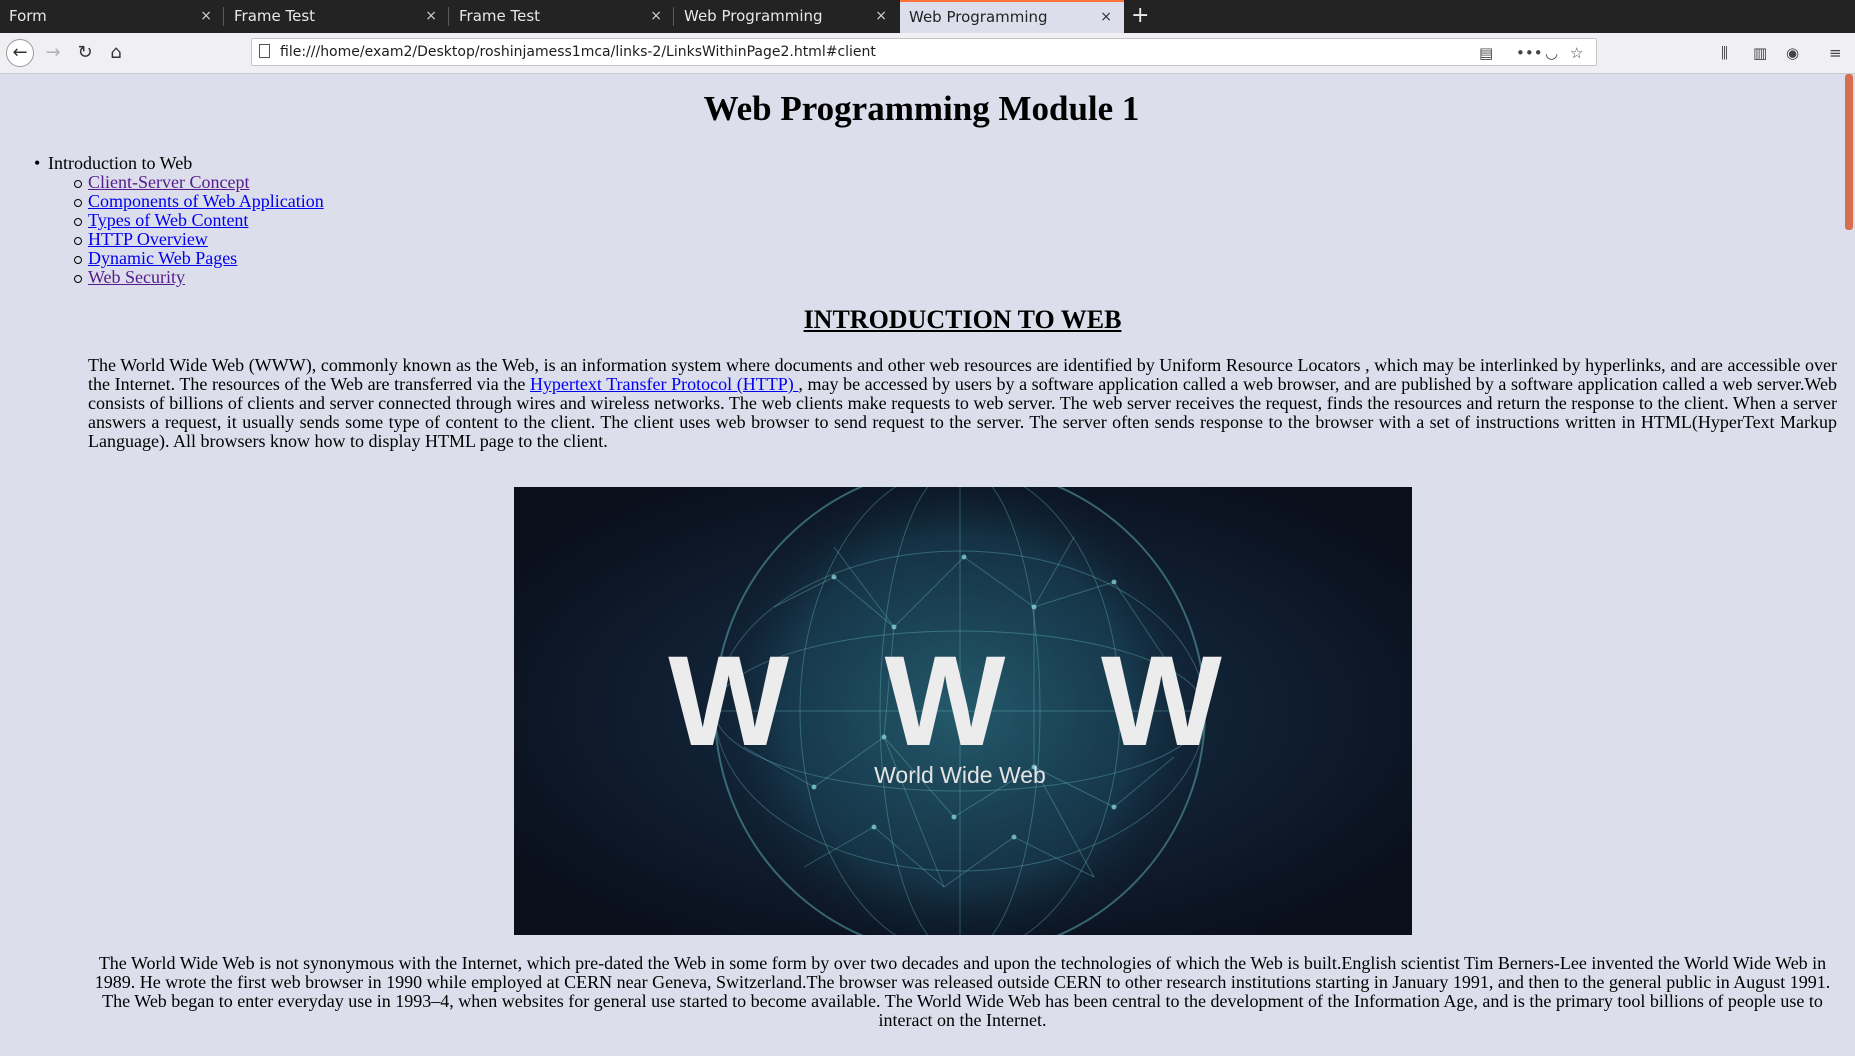 The height and width of the screenshot is (1056, 1855). I want to click on http-link: Hypertext Transfer Protocol (HTTP), so click(664, 384).